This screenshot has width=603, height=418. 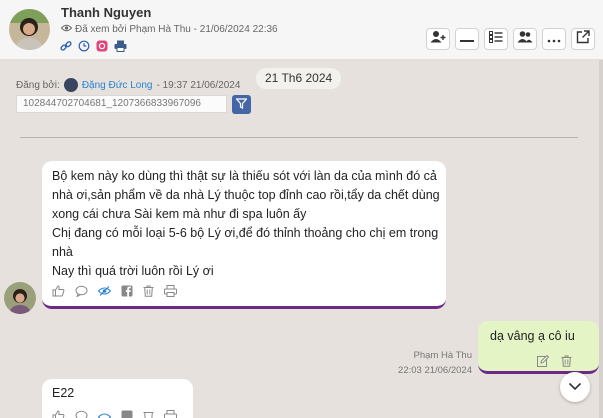 I want to click on link-icon, so click(x=66, y=46).